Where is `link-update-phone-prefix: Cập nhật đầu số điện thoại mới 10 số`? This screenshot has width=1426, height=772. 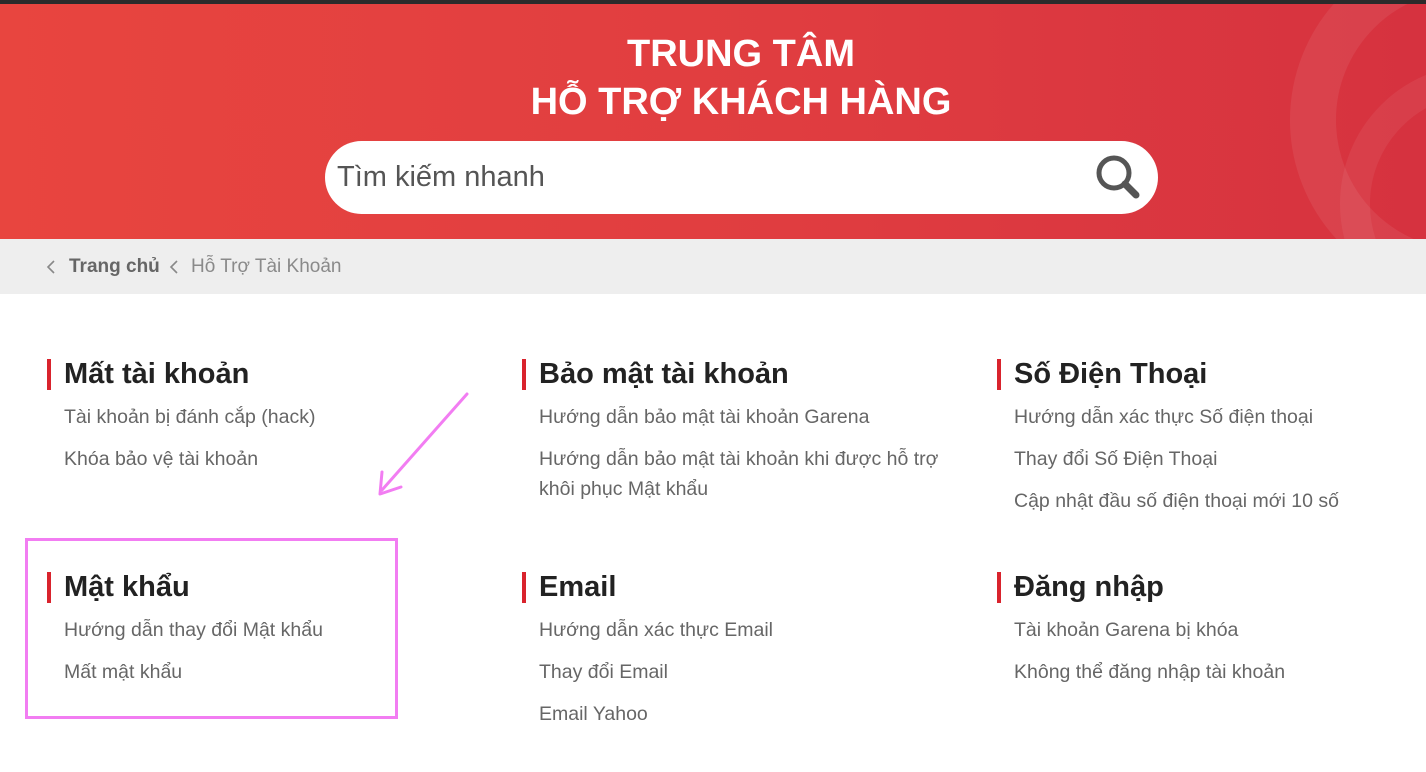 link-update-phone-prefix: Cập nhật đầu số điện thoại mới 10 số is located at coordinates (1219, 501).